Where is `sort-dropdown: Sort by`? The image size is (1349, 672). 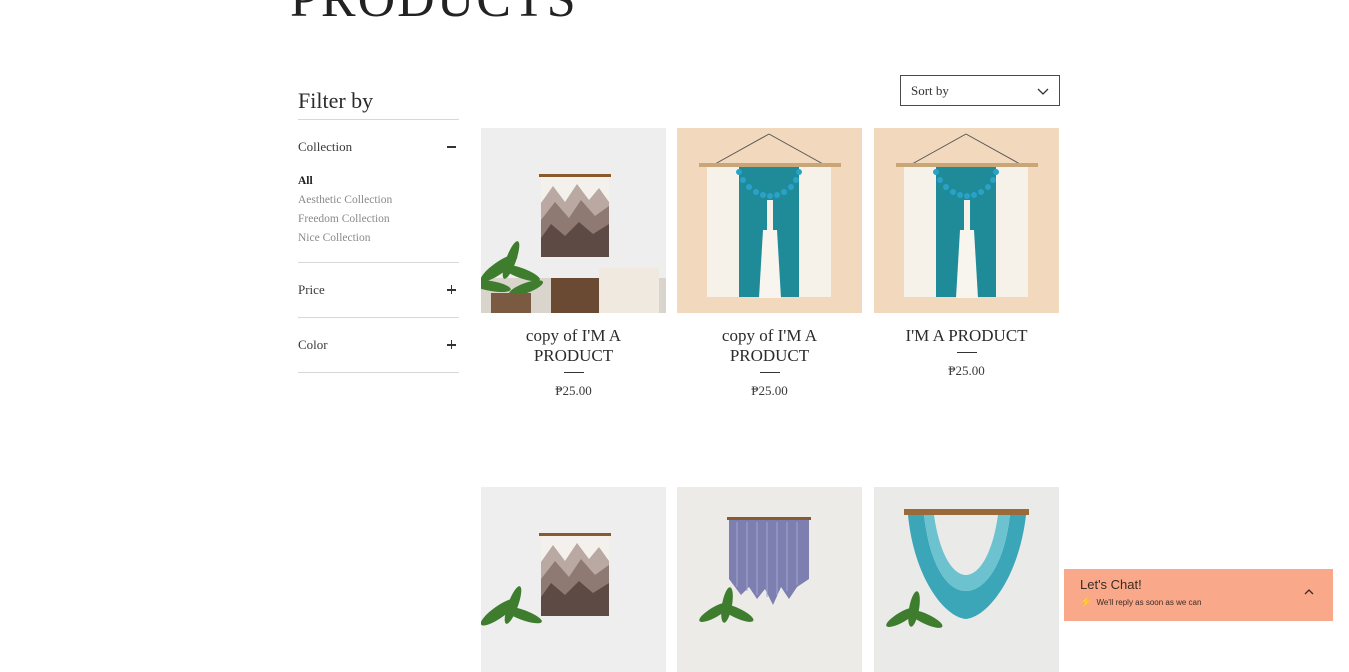 sort-dropdown: Sort by is located at coordinates (980, 90).